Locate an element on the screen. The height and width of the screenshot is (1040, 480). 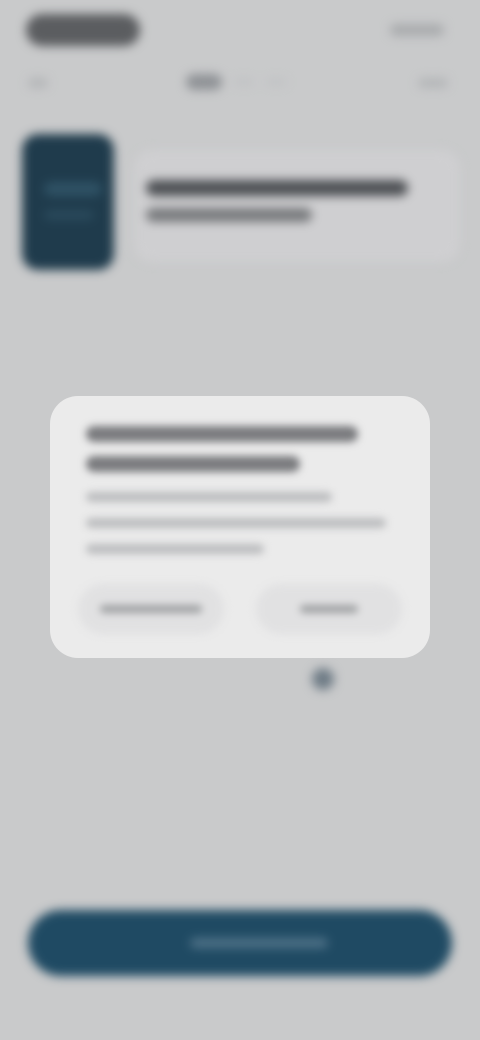
product-title is located at coordinates (277, 188).